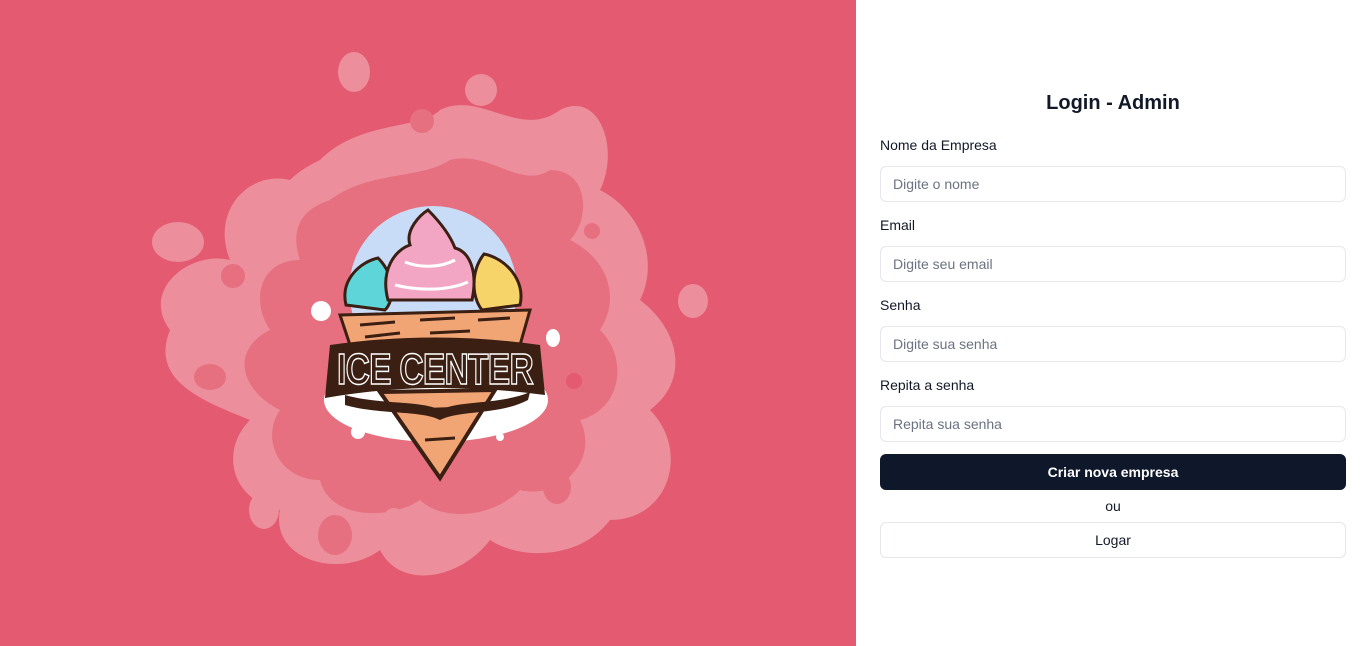  What do you see at coordinates (900, 305) in the screenshot?
I see `password-label: Senha` at bounding box center [900, 305].